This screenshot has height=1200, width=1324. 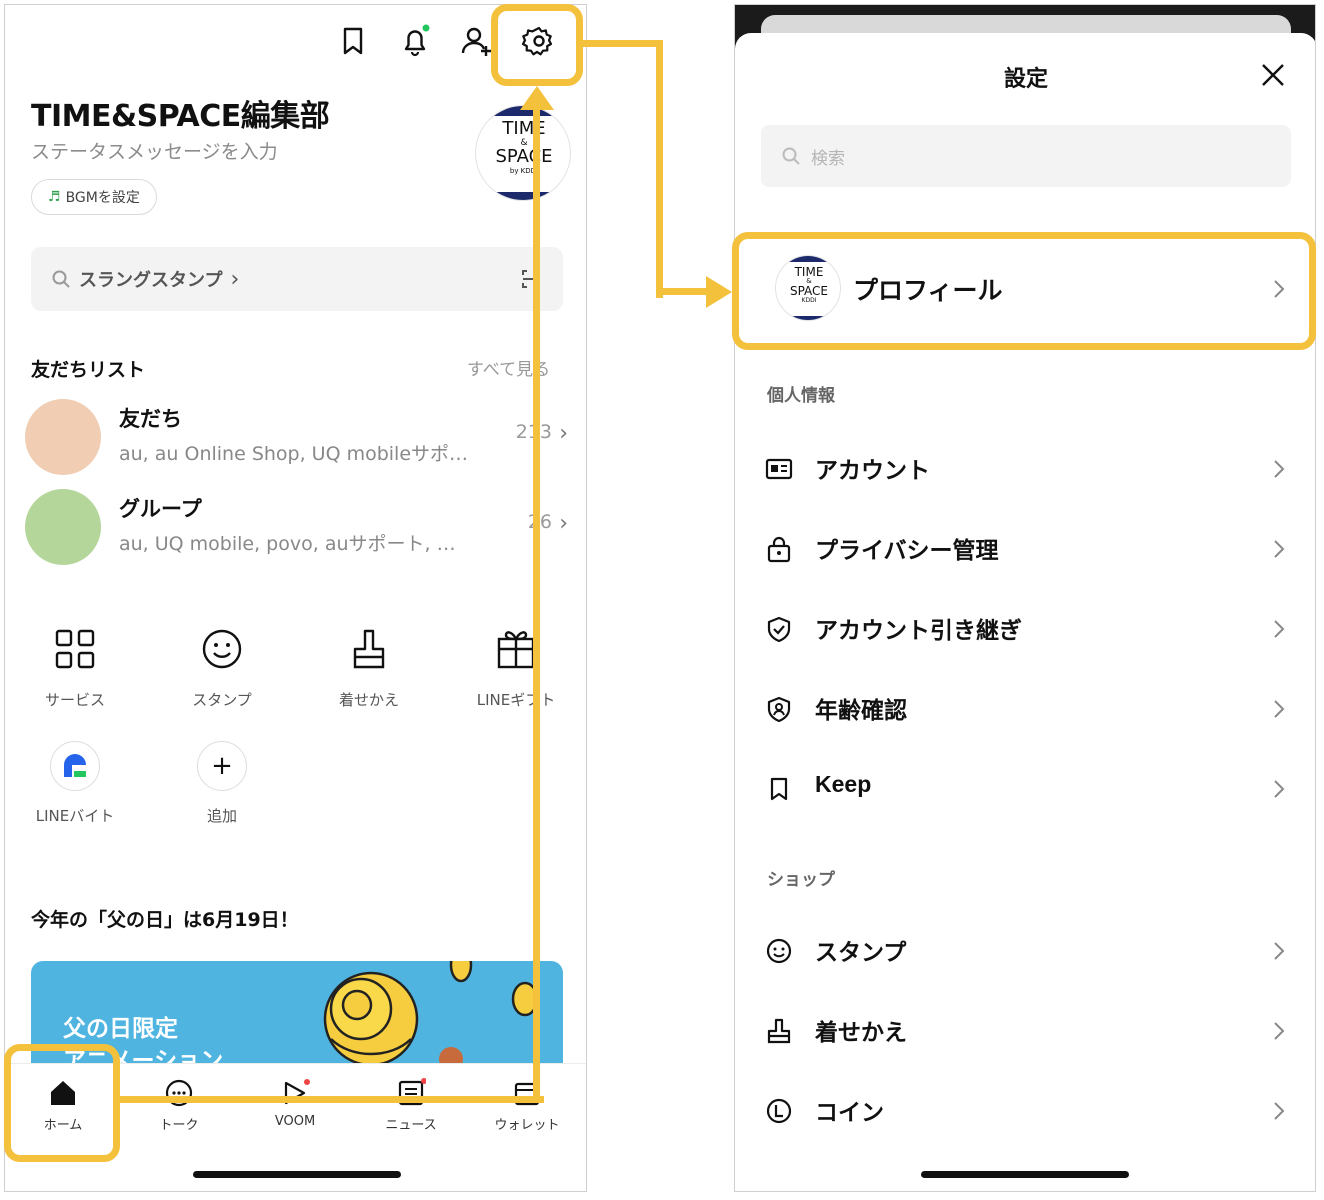 I want to click on logo-text-time: TIME, so click(x=524, y=128).